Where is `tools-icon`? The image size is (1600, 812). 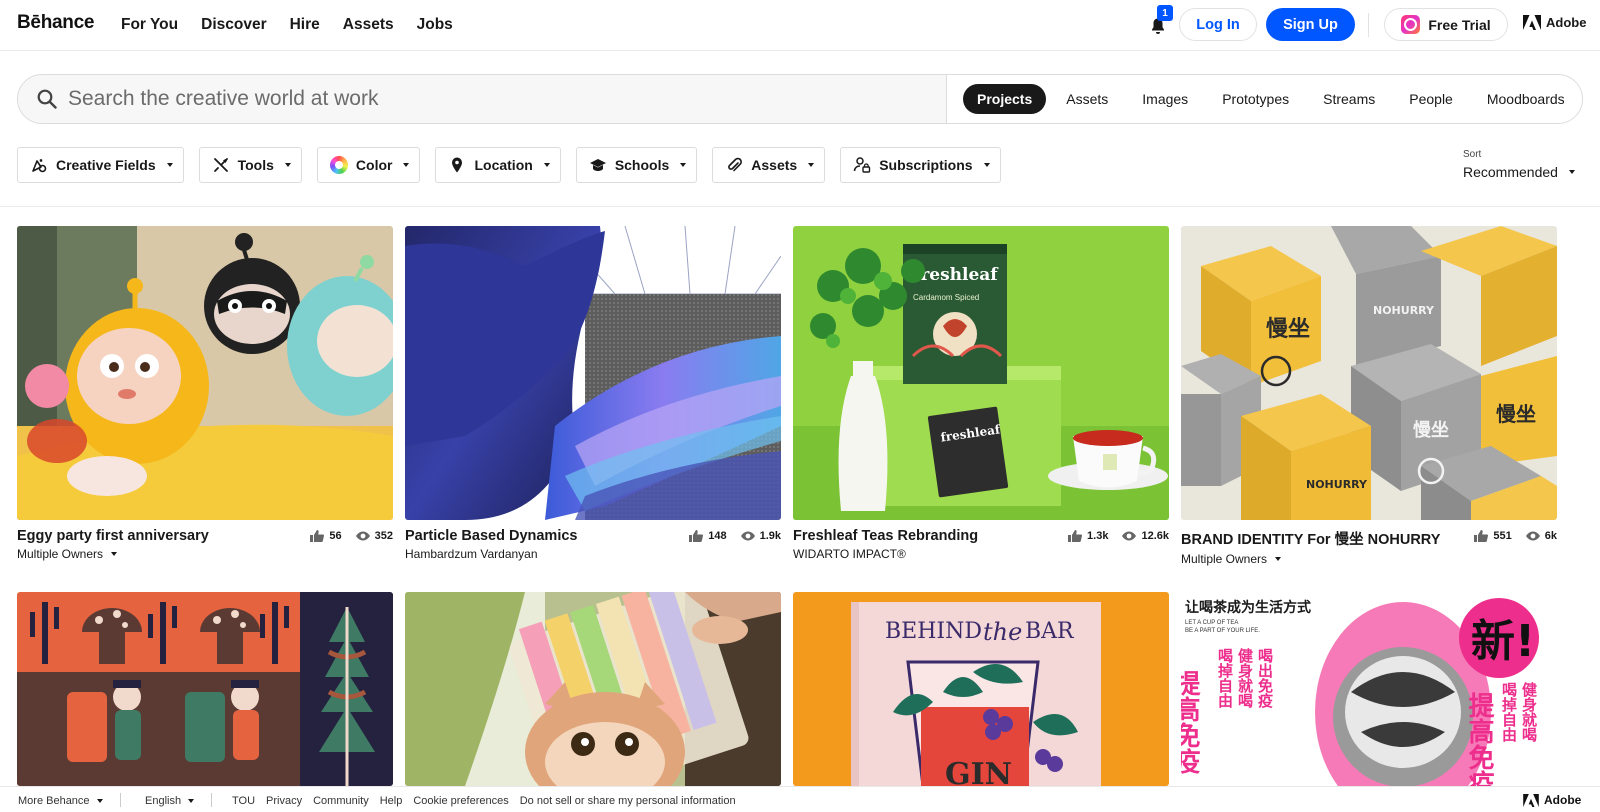
tools-icon is located at coordinates (220, 165).